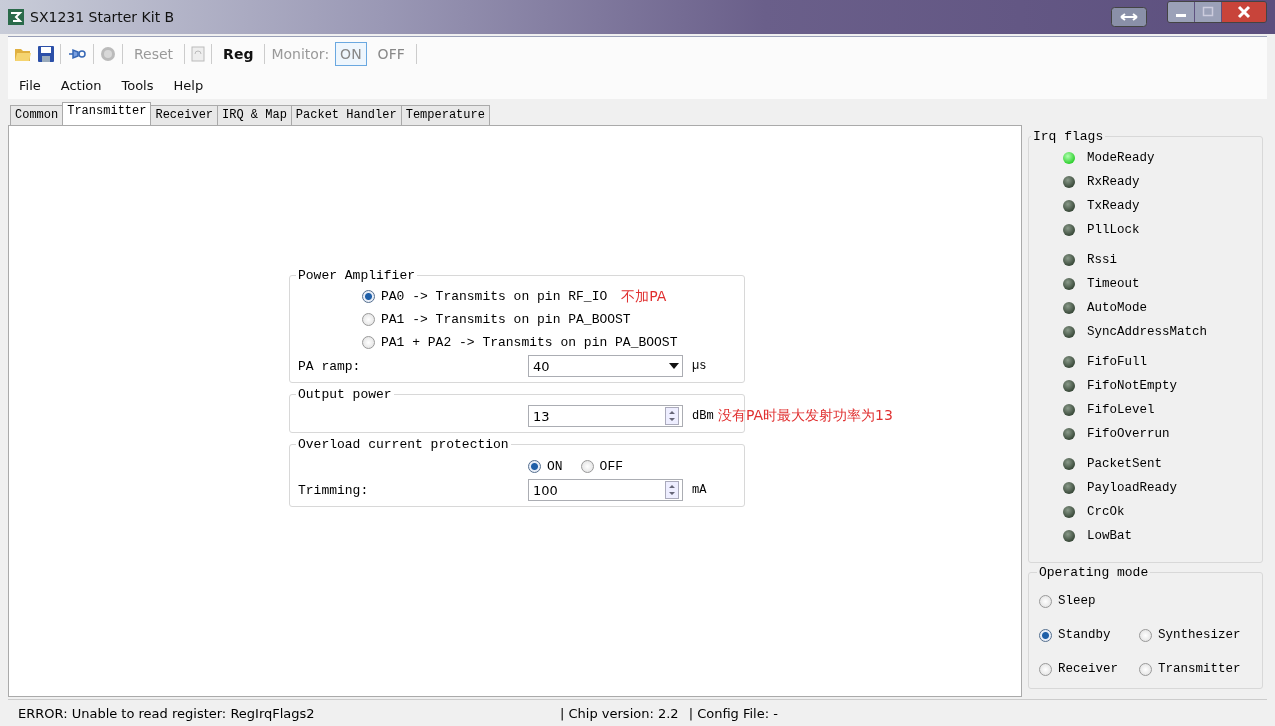 The height and width of the screenshot is (726, 1275). What do you see at coordinates (330, 366) in the screenshot?
I see `field-label: PA ramp:` at bounding box center [330, 366].